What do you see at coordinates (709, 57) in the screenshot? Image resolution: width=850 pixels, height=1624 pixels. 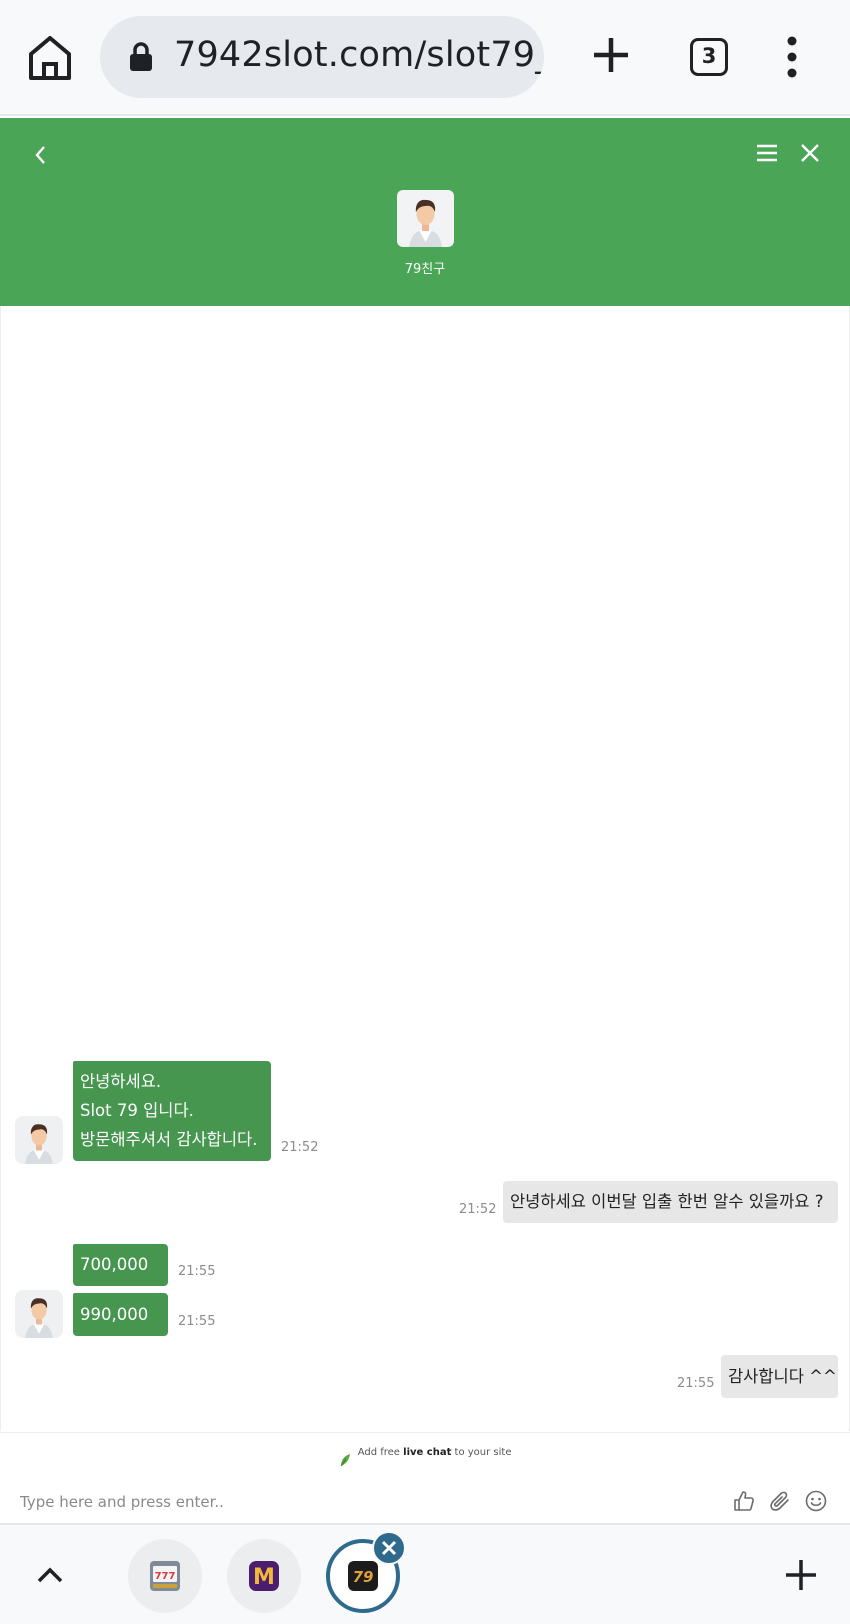 I see `tab-switcher-button: 3` at bounding box center [709, 57].